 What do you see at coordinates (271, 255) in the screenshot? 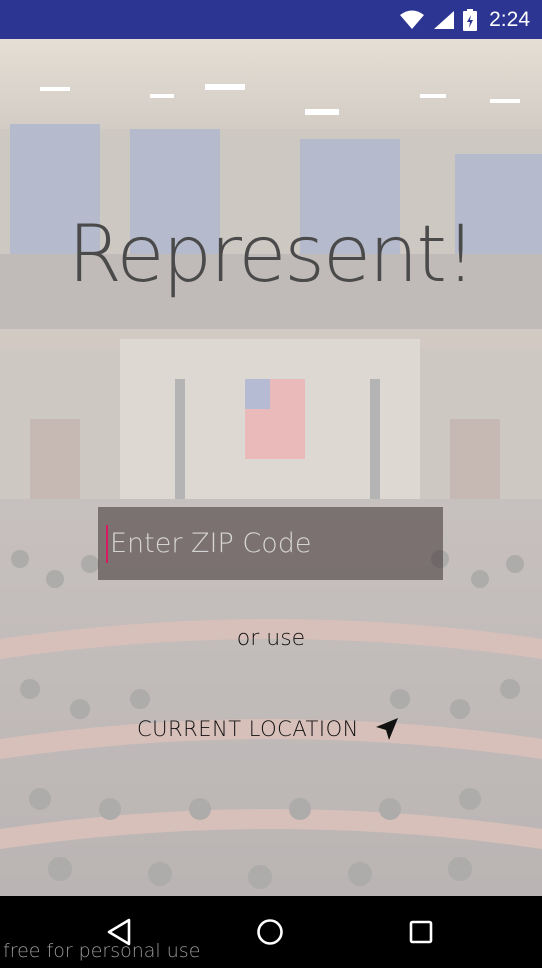
I see `app-title: Represent!` at bounding box center [271, 255].